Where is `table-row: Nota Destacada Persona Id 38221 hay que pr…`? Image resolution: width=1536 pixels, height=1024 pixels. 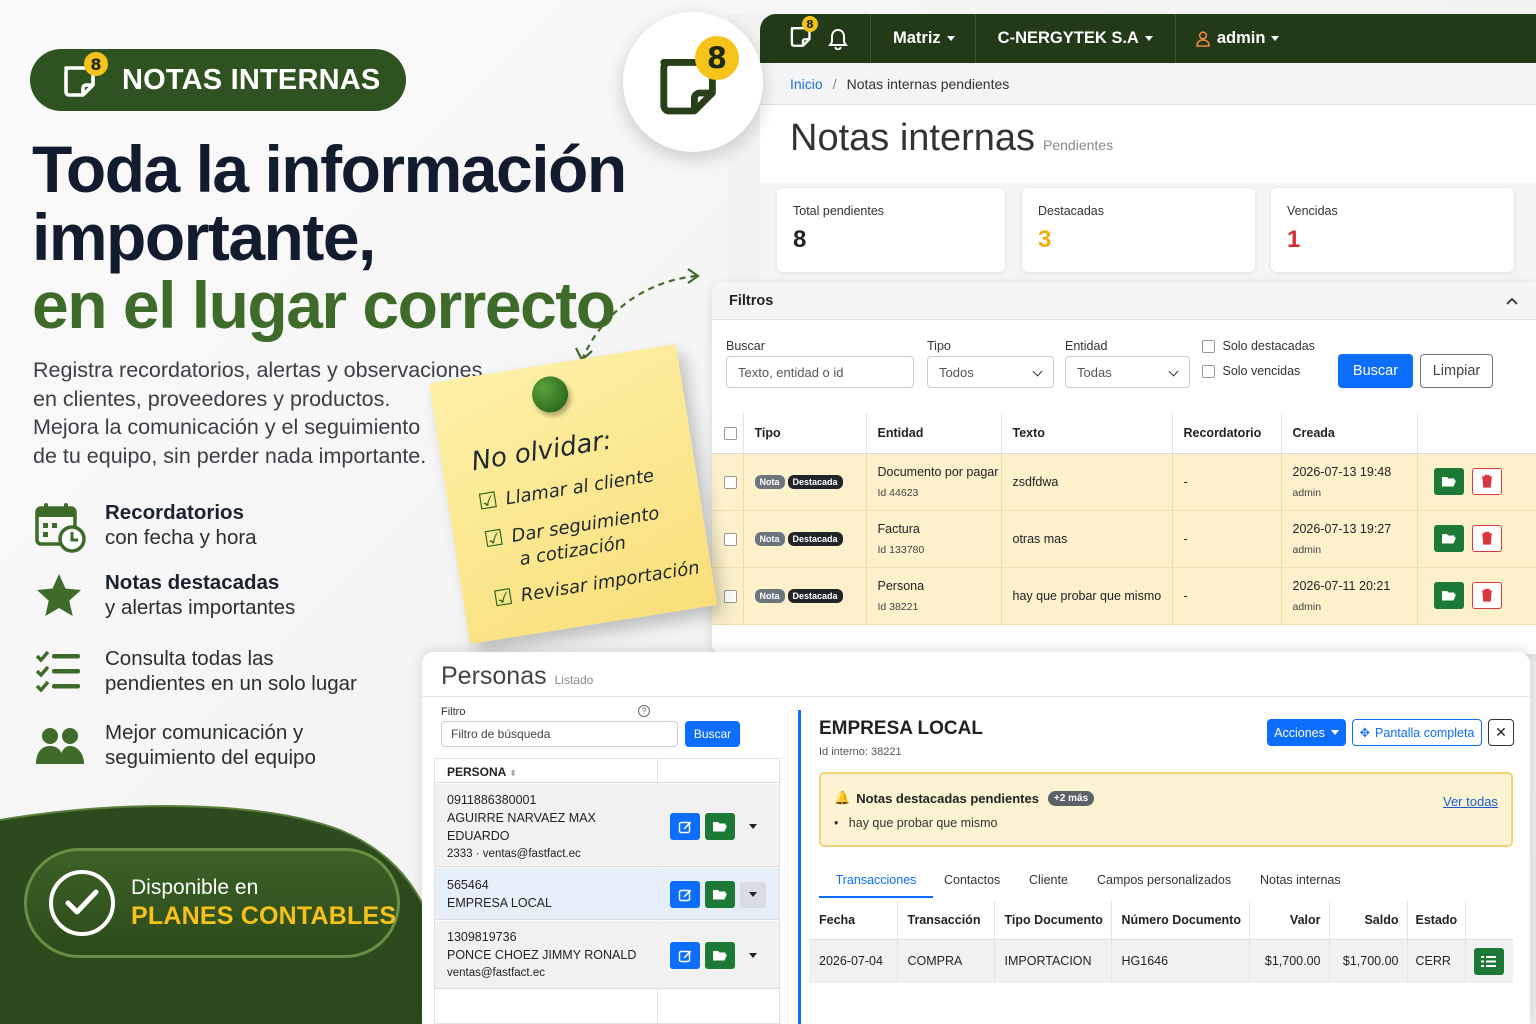
table-row: Nota Destacada Persona Id 38221 hay que pr… is located at coordinates (1124, 596).